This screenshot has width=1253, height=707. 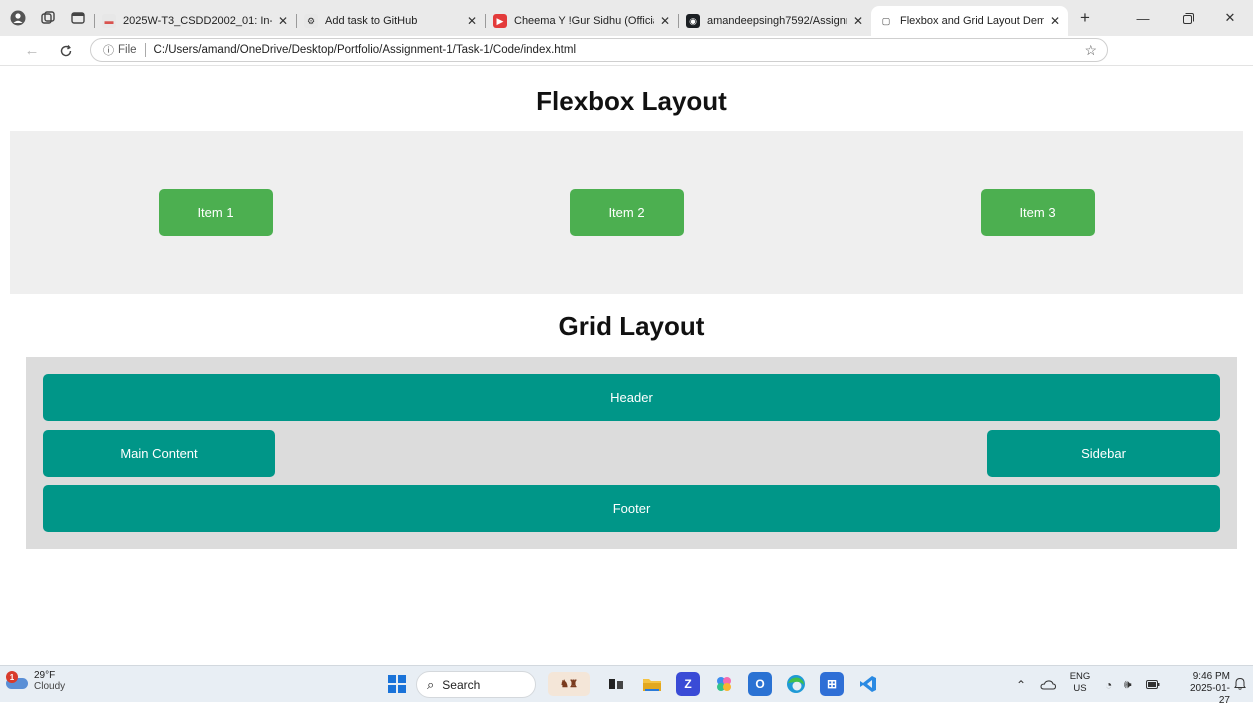 What do you see at coordinates (1080, 676) in the screenshot?
I see `language-code: ENG` at bounding box center [1080, 676].